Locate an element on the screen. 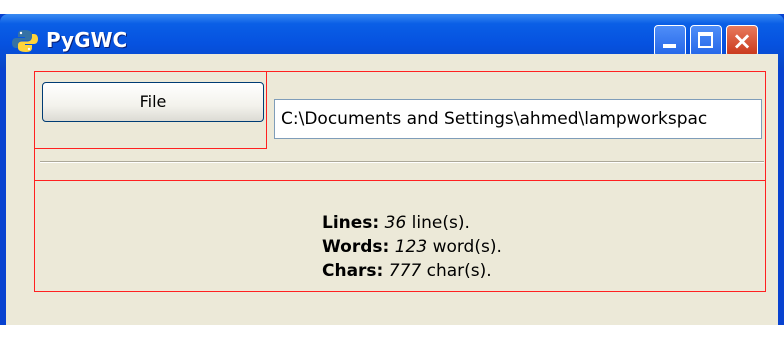 Image resolution: width=784 pixels, height=339 pixels. minimize-icon is located at coordinates (669, 46).